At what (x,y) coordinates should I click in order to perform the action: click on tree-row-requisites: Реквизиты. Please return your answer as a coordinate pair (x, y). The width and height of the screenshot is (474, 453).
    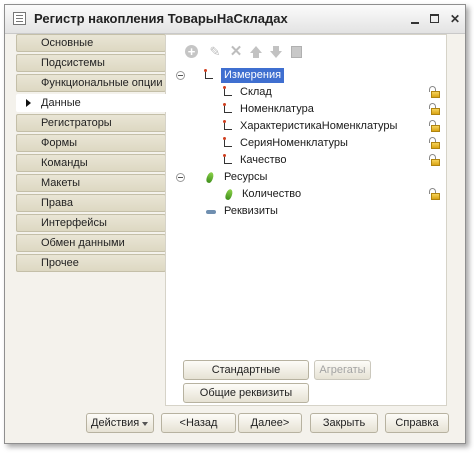
    Looking at the image, I should click on (306, 211).